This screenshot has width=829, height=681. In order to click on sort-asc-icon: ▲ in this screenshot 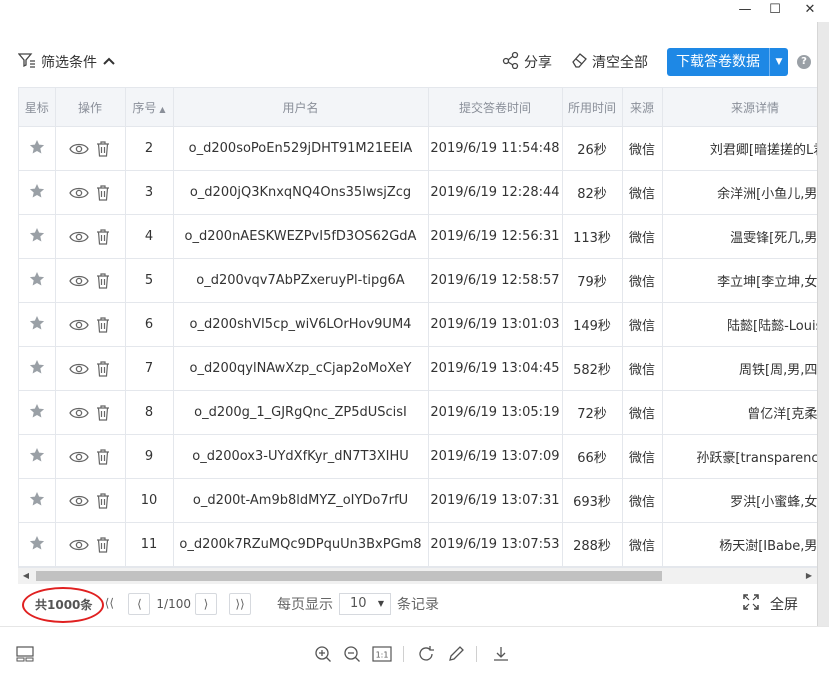, I will do `click(162, 109)`.